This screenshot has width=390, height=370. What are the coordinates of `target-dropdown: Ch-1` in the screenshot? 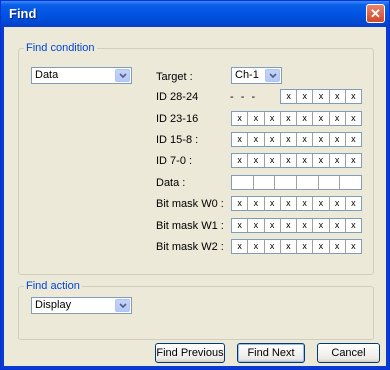 It's located at (256, 75).